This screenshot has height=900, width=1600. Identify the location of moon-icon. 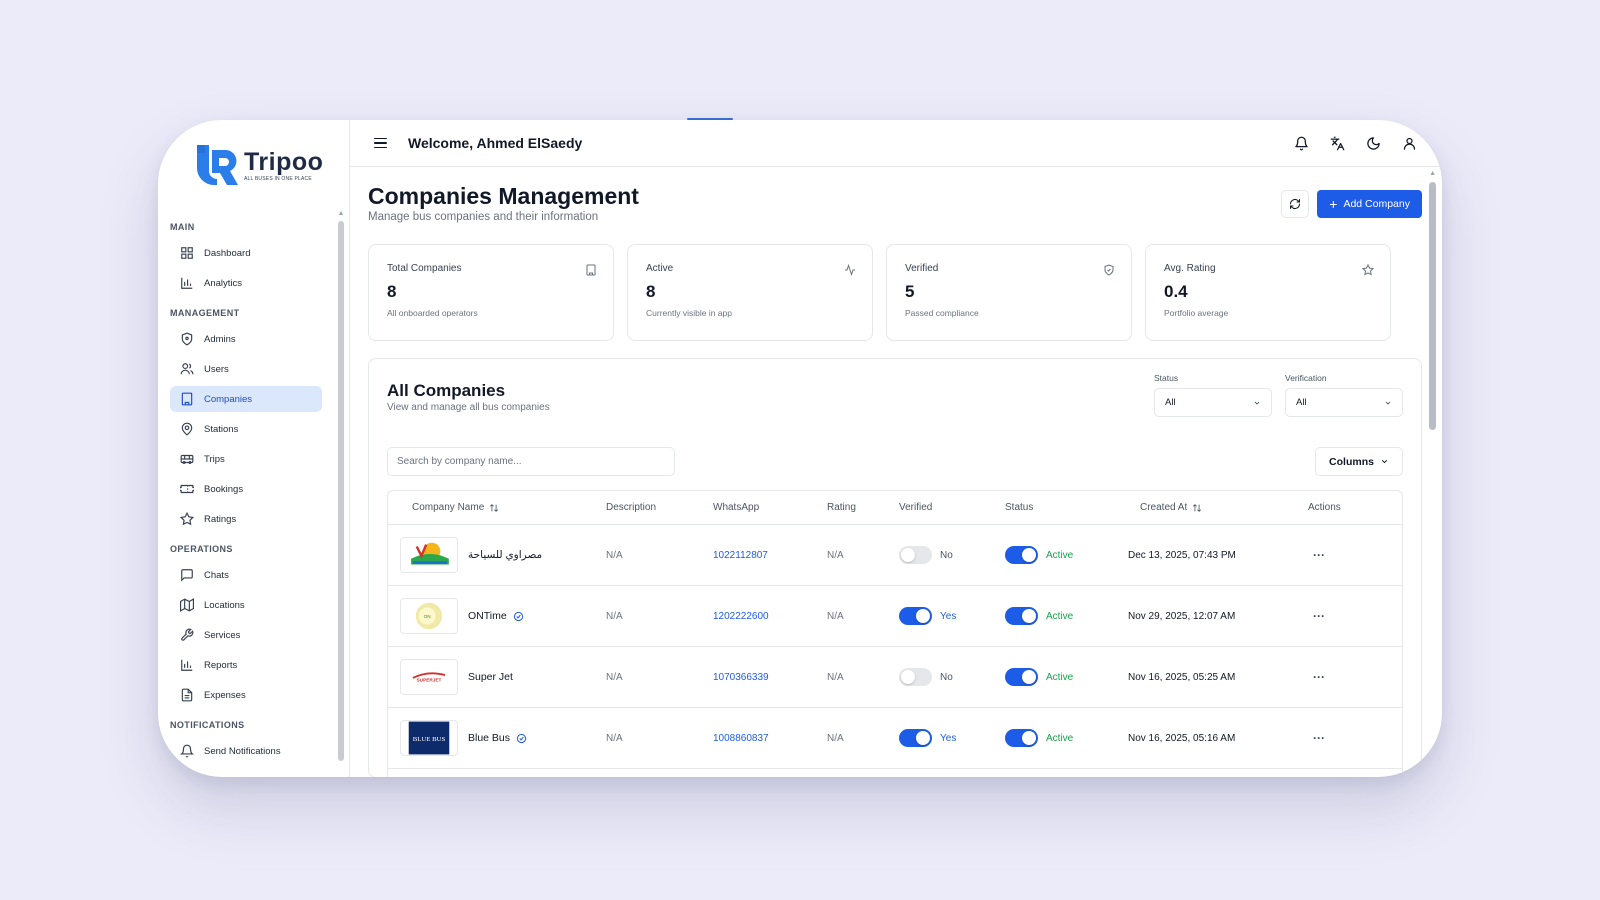
(1373, 143).